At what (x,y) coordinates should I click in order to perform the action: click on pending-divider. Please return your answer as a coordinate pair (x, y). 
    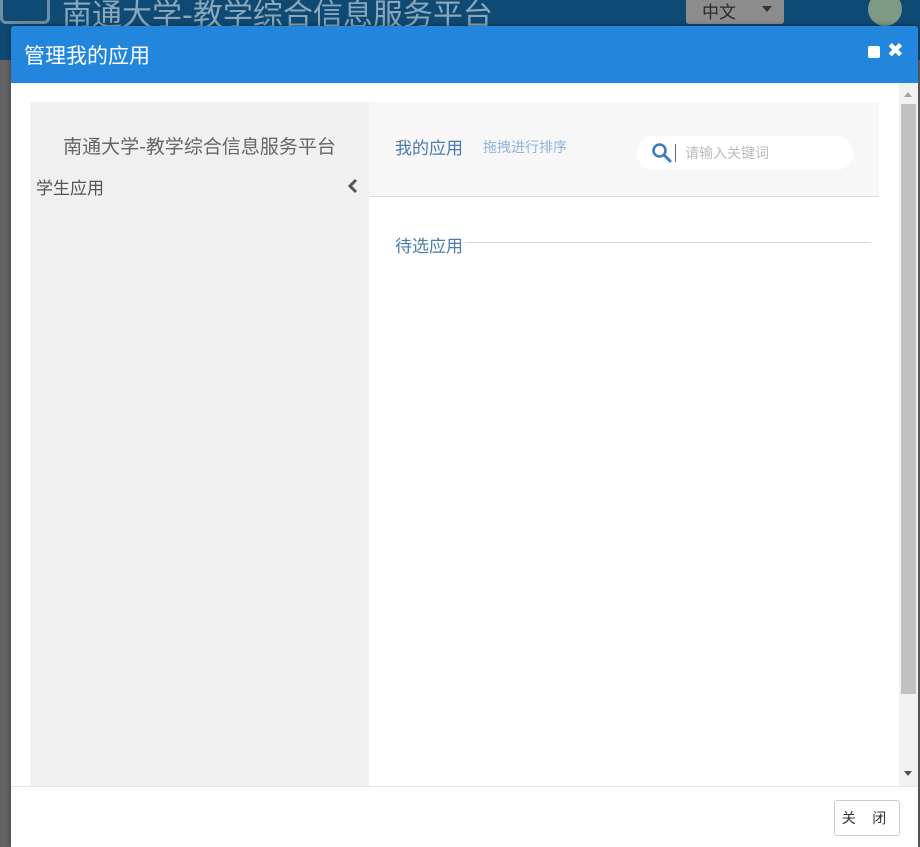
    Looking at the image, I should click on (633, 242).